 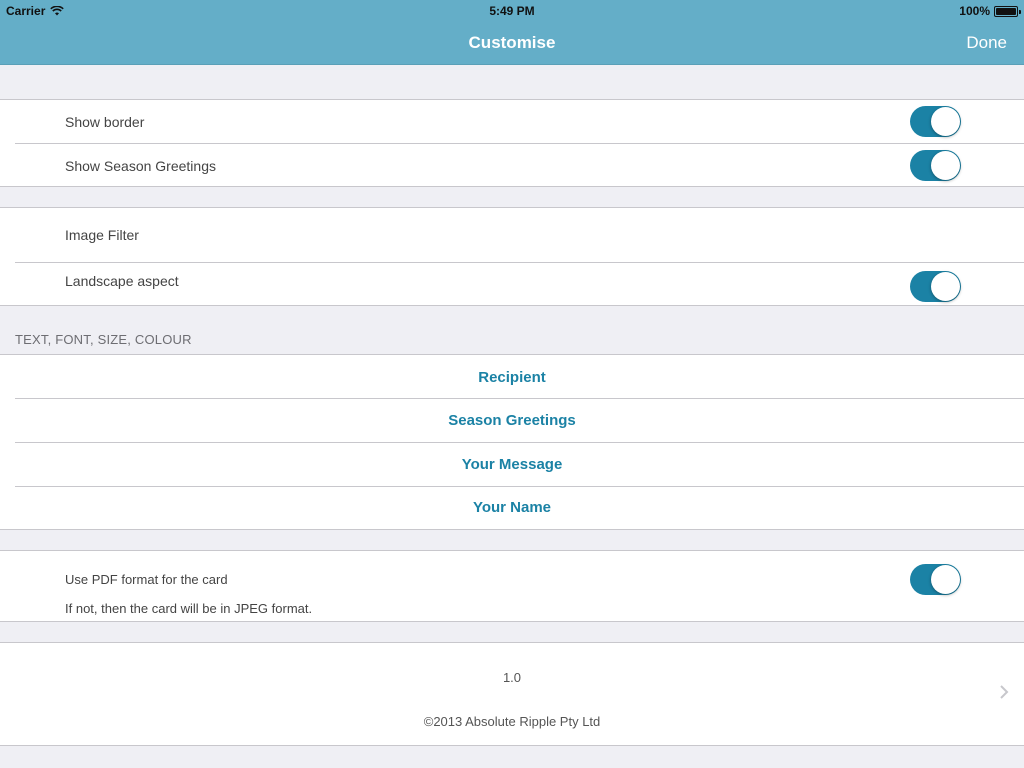 I want to click on battery-percent: 100%, so click(x=974, y=11).